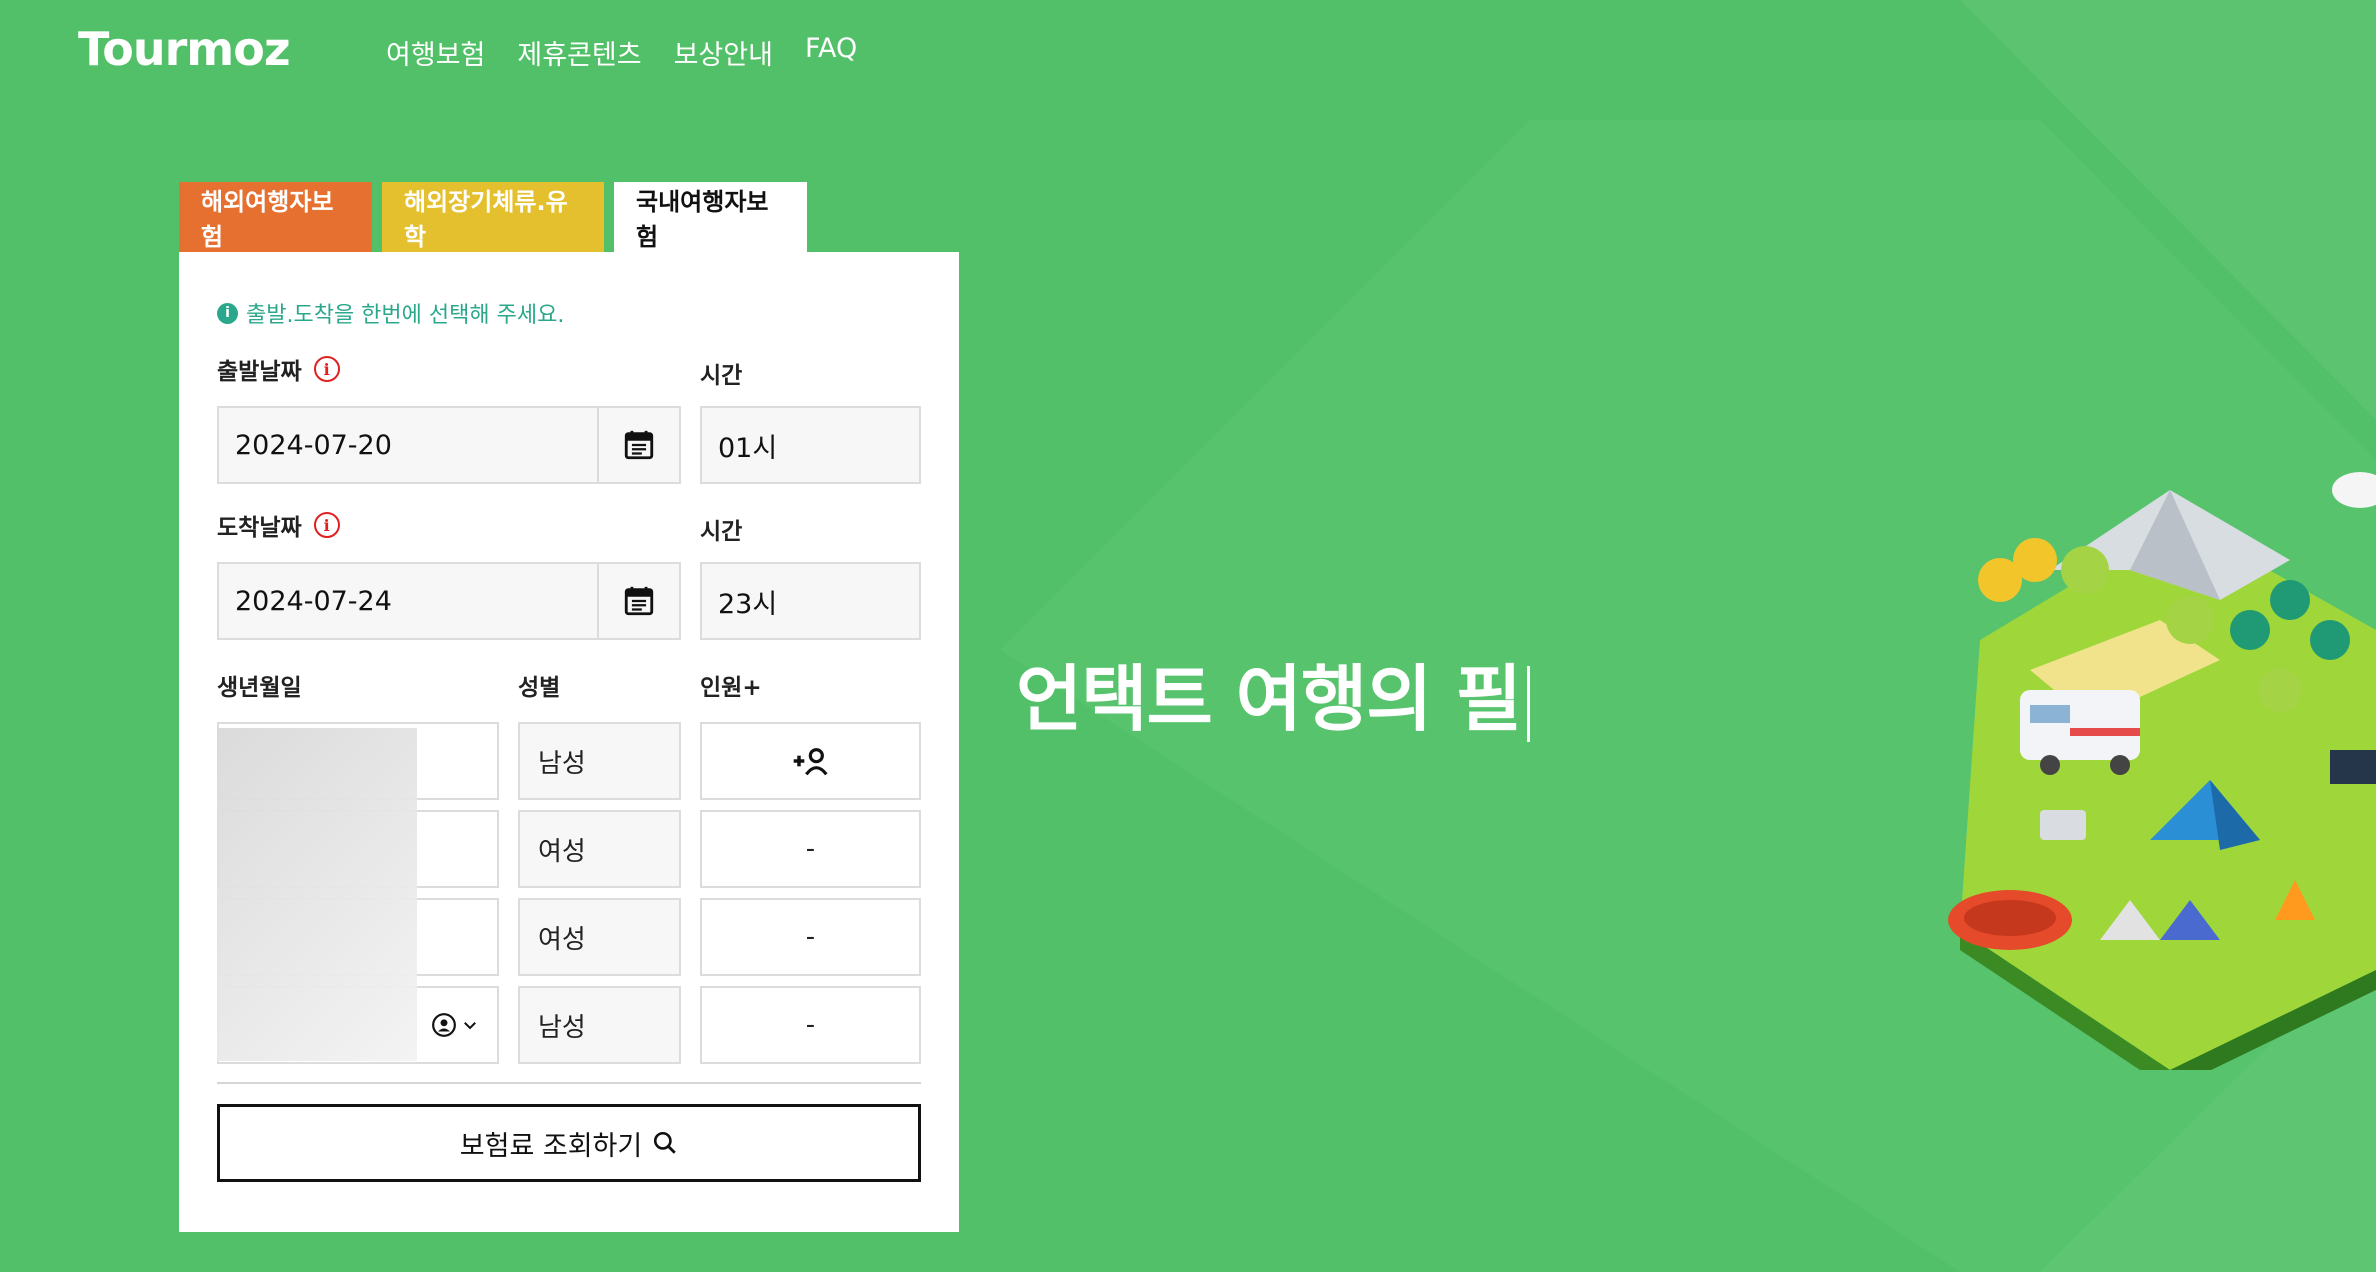 Image resolution: width=2376 pixels, height=1272 pixels. What do you see at coordinates (721, 376) in the screenshot?
I see `departure-time-label: 시간` at bounding box center [721, 376].